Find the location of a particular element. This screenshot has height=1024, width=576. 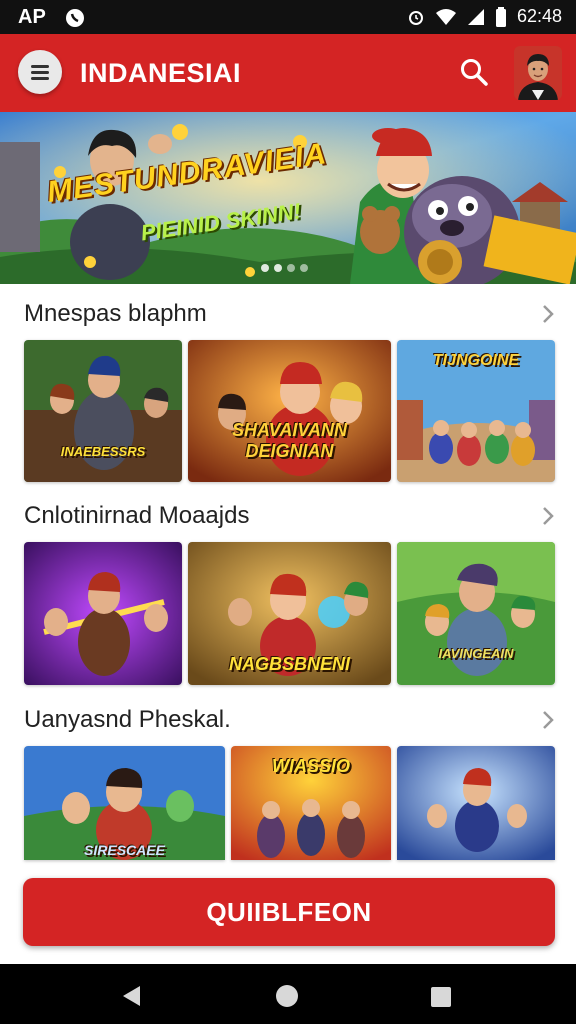

section-header-3: Uanyasnd Pheskal. is located at coordinates (290, 719).